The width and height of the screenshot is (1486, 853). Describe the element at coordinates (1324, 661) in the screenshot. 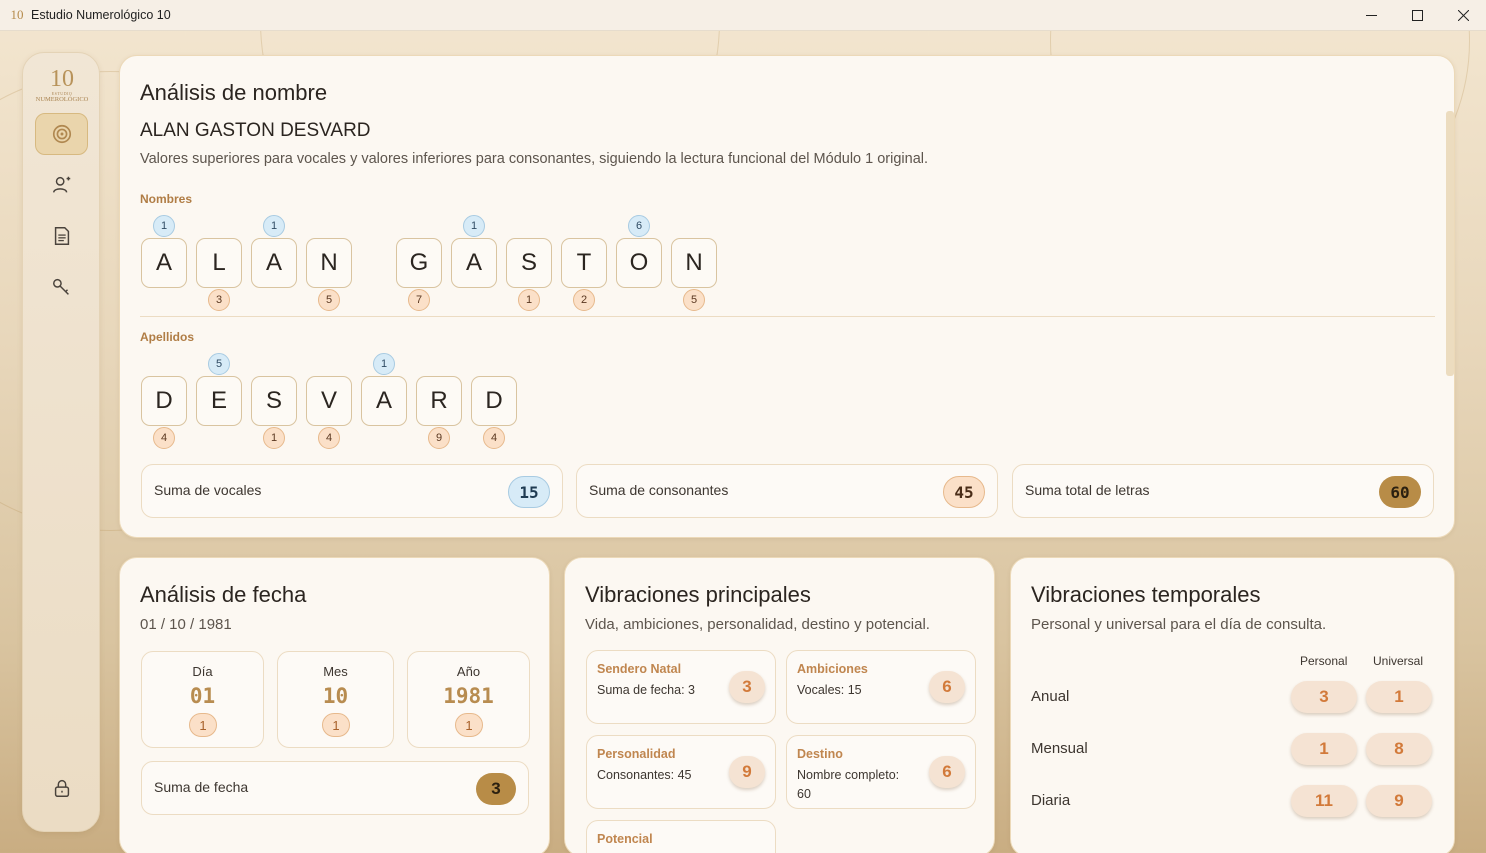

I see `col-personal-header: Personal` at that location.